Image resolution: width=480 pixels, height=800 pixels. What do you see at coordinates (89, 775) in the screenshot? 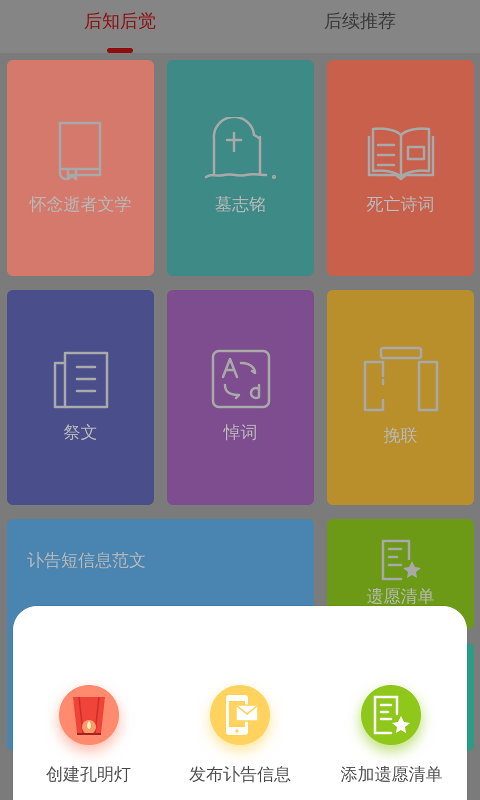
I see `action-label: 创建孔明灯` at bounding box center [89, 775].